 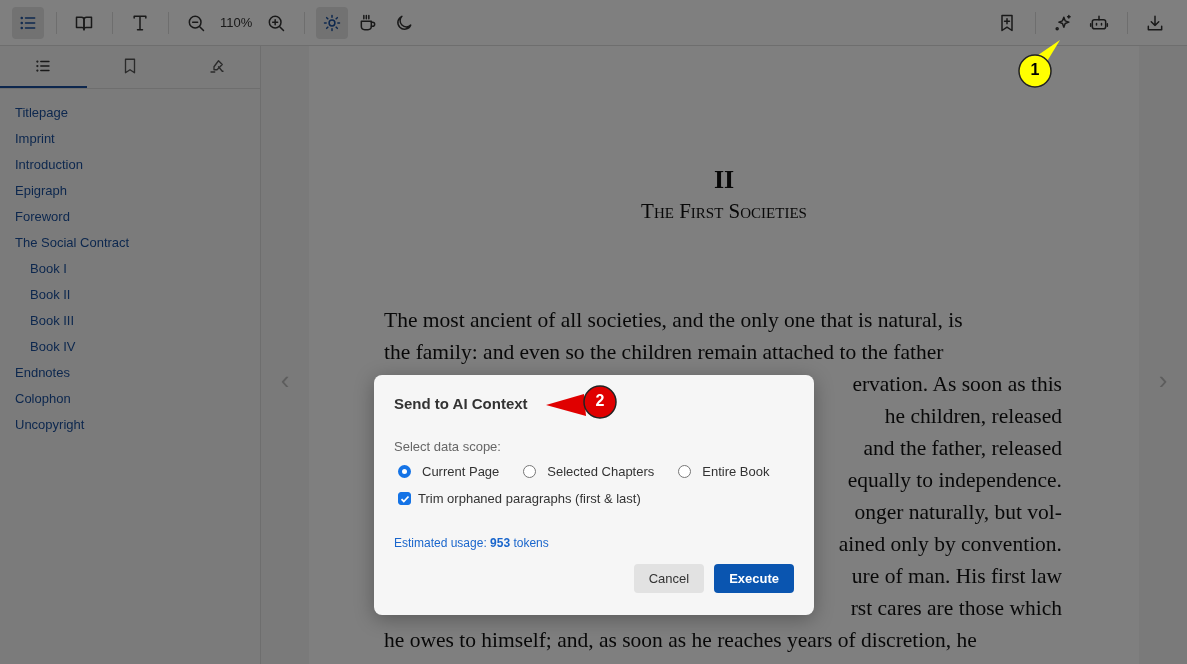 I want to click on scope-label: Select data scope:, so click(x=448, y=446).